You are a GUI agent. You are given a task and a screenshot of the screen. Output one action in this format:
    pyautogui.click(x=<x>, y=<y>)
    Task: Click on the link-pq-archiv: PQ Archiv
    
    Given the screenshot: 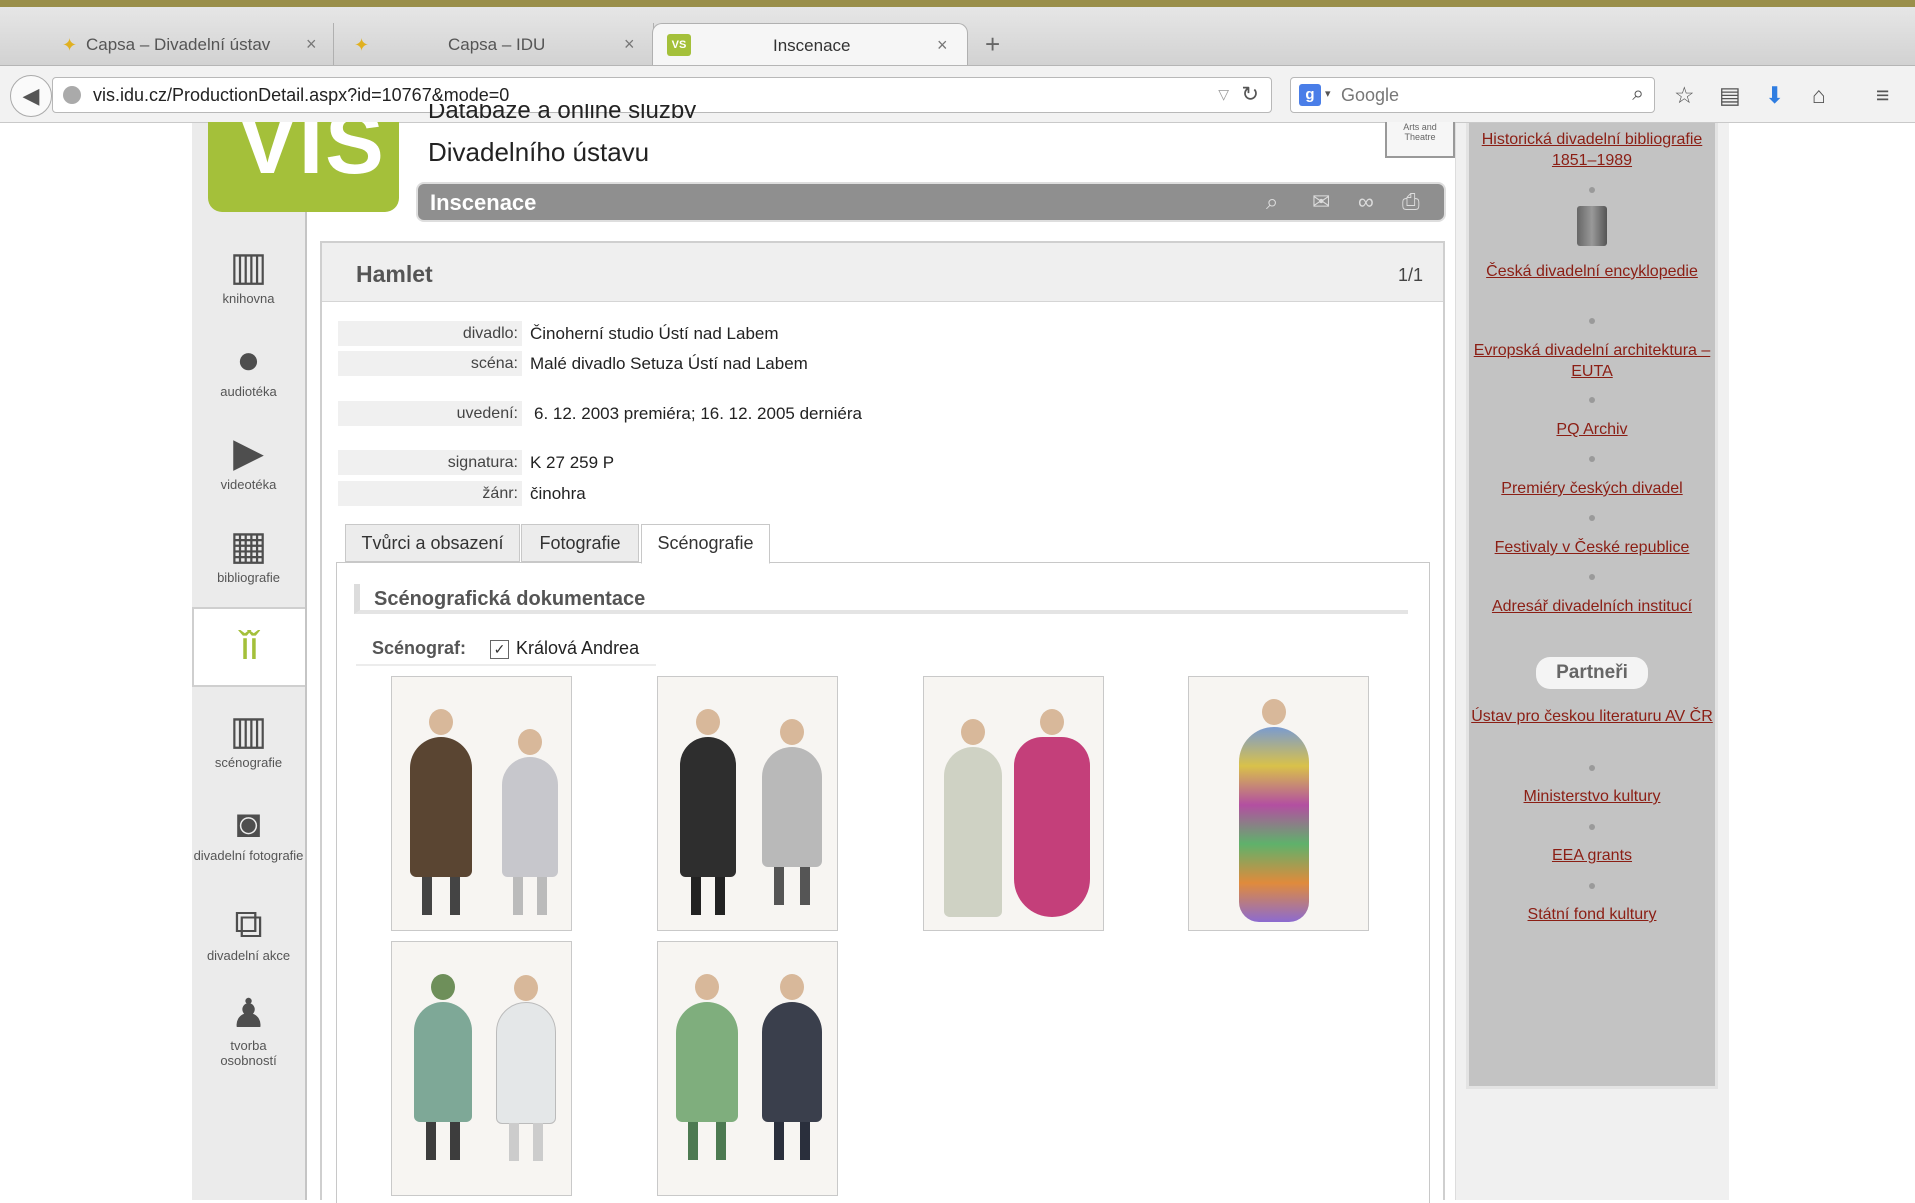 What is the action you would take?
    pyautogui.click(x=1592, y=429)
    